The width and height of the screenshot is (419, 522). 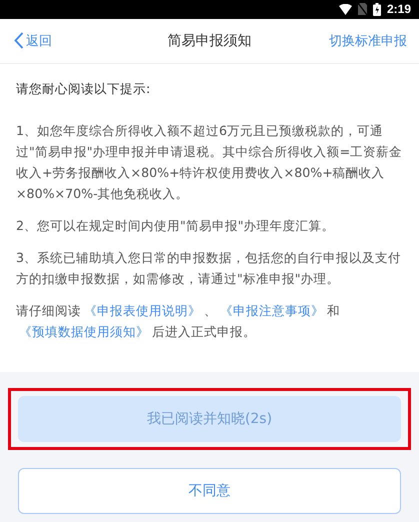 I want to click on wifi-icon, so click(x=345, y=9).